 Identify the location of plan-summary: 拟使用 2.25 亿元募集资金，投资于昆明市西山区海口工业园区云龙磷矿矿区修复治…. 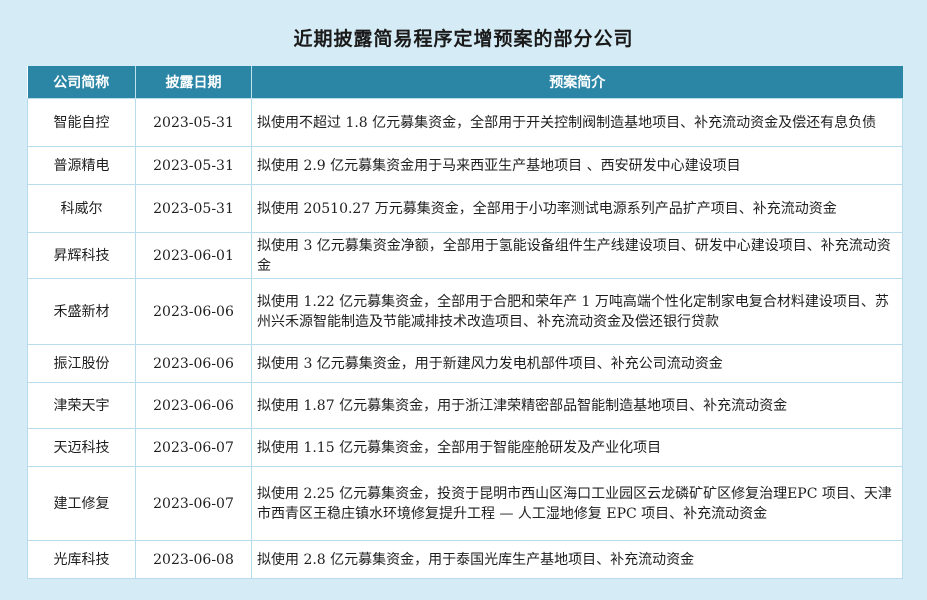
(577, 503).